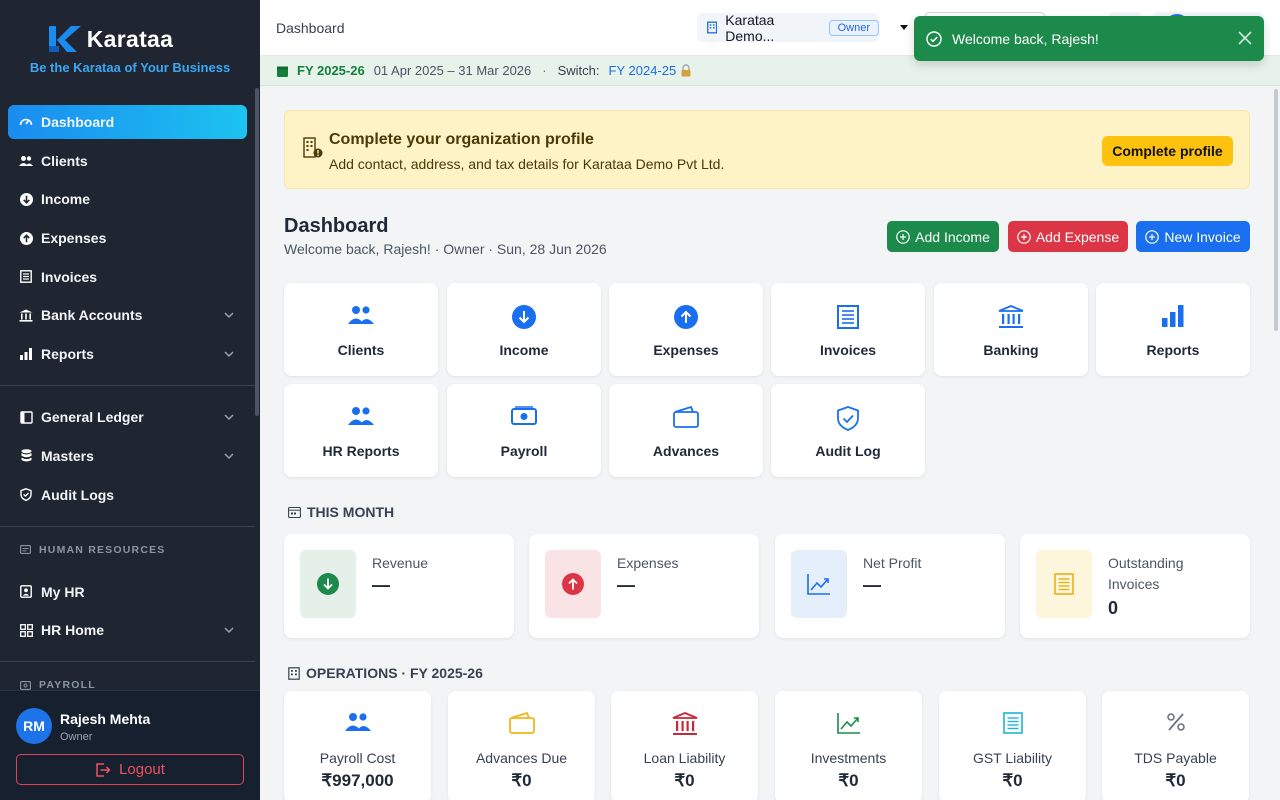 The height and width of the screenshot is (800, 1280). Describe the element at coordinates (904, 27) in the screenshot. I see `caret-down-icon` at that location.